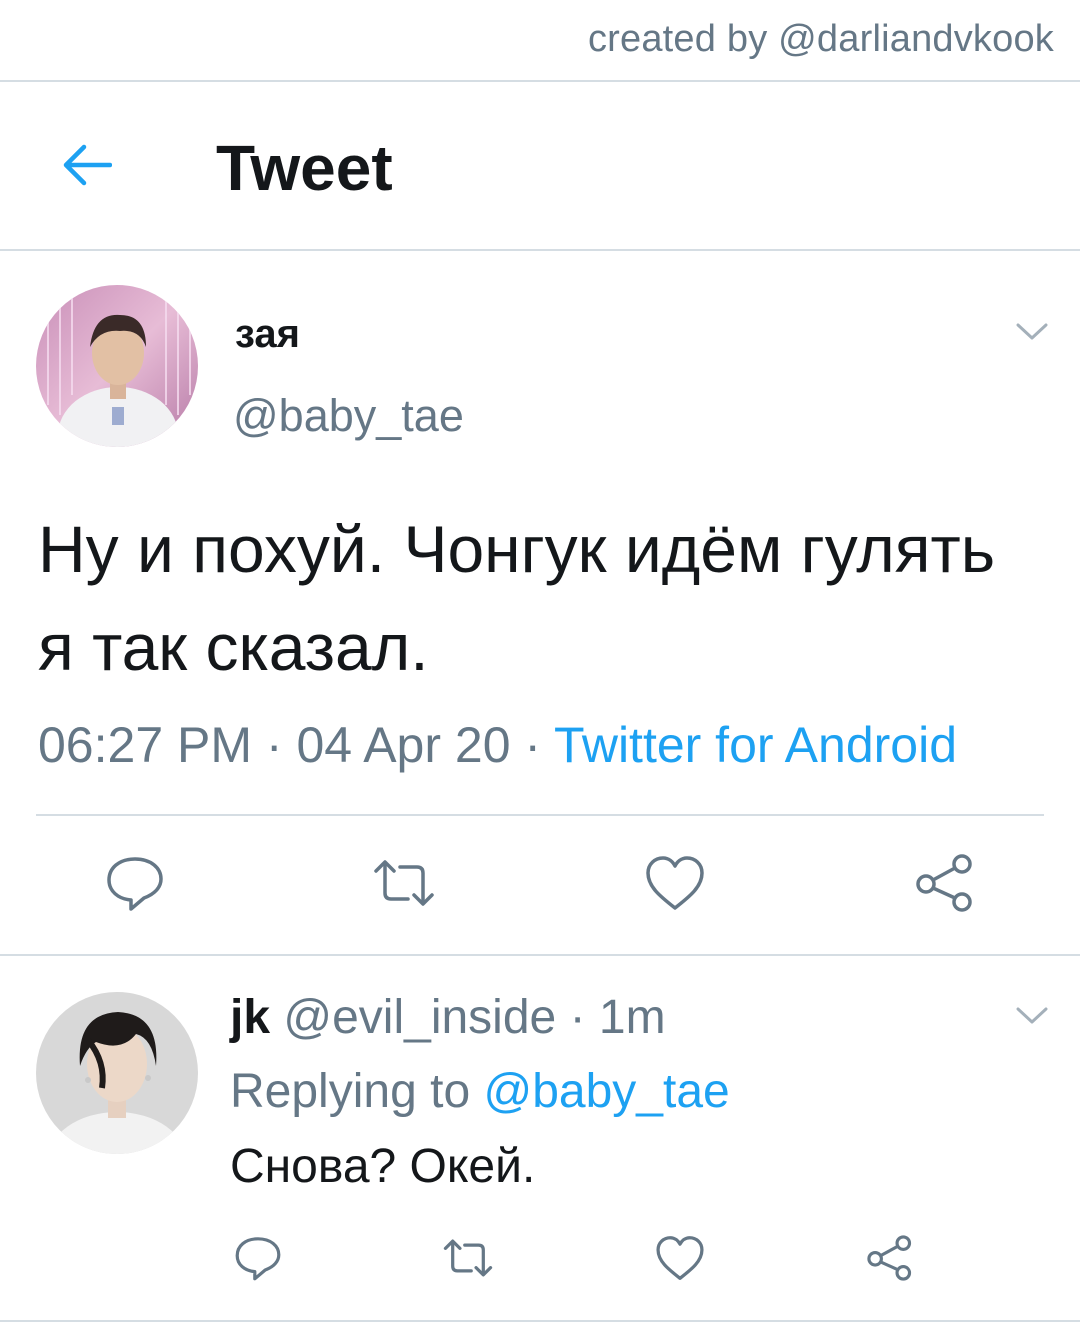 The height and width of the screenshot is (1340, 1080). Describe the element at coordinates (540, 1321) in the screenshot. I see `bottom-divider` at that location.